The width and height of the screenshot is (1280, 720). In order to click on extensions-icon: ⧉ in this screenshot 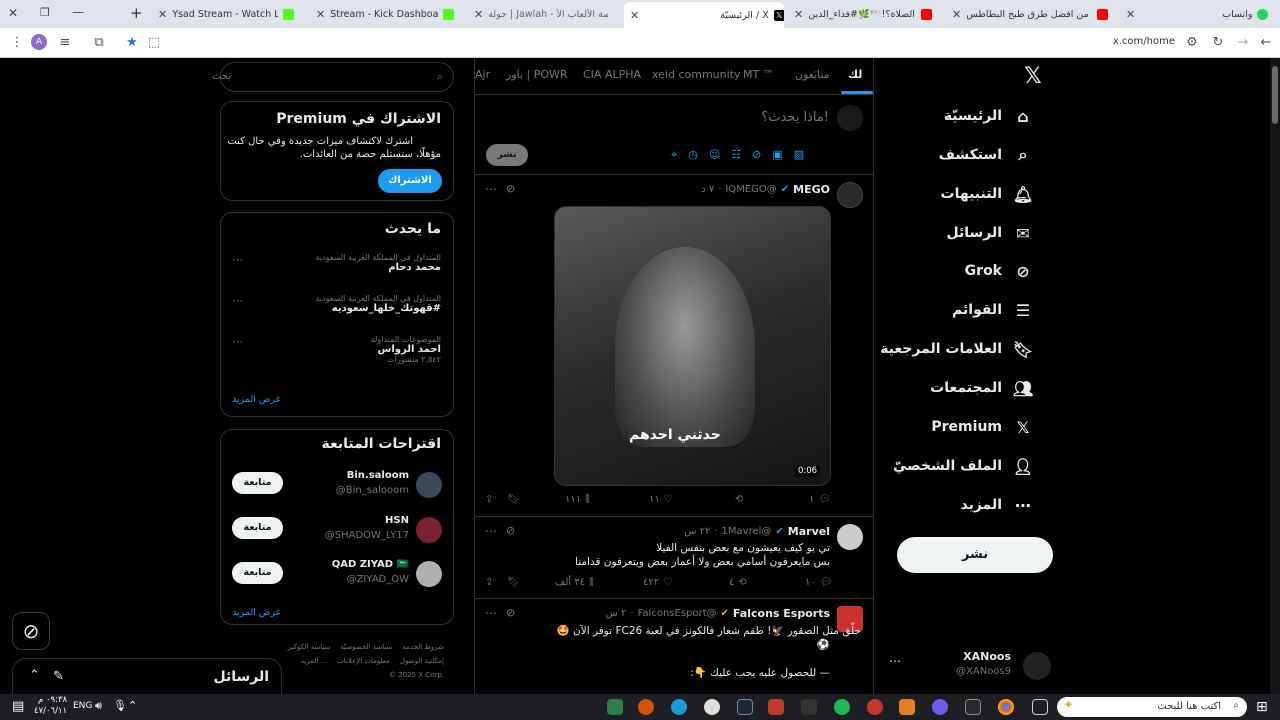, I will do `click(99, 43)`.